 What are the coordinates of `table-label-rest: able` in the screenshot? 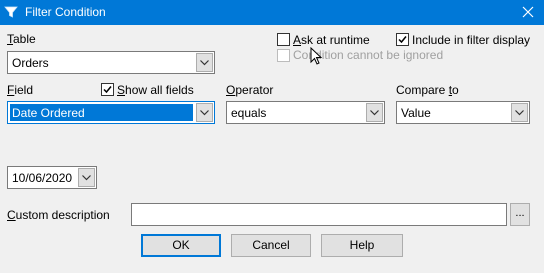 It's located at (24, 39).